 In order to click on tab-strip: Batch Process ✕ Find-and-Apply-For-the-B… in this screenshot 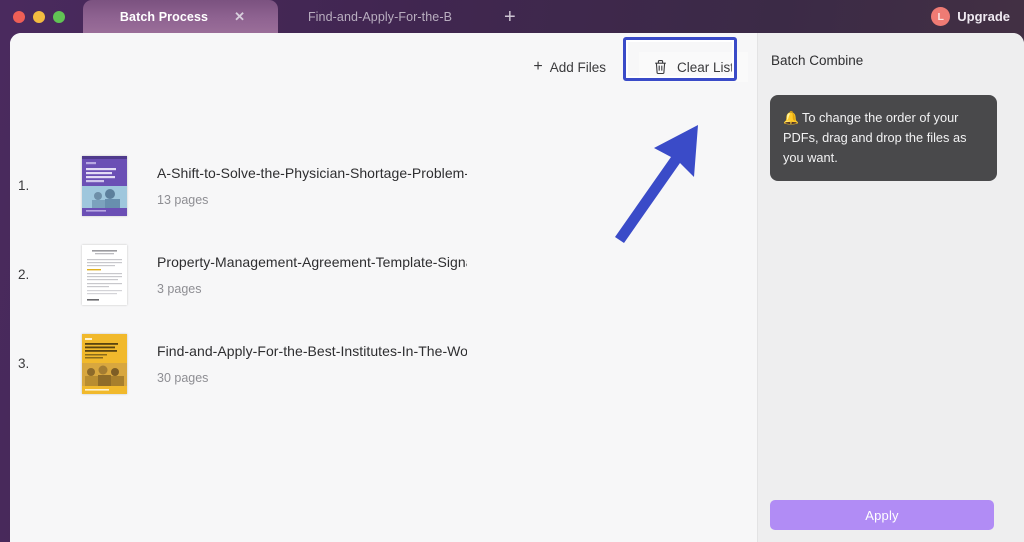, I will do `click(299, 16)`.